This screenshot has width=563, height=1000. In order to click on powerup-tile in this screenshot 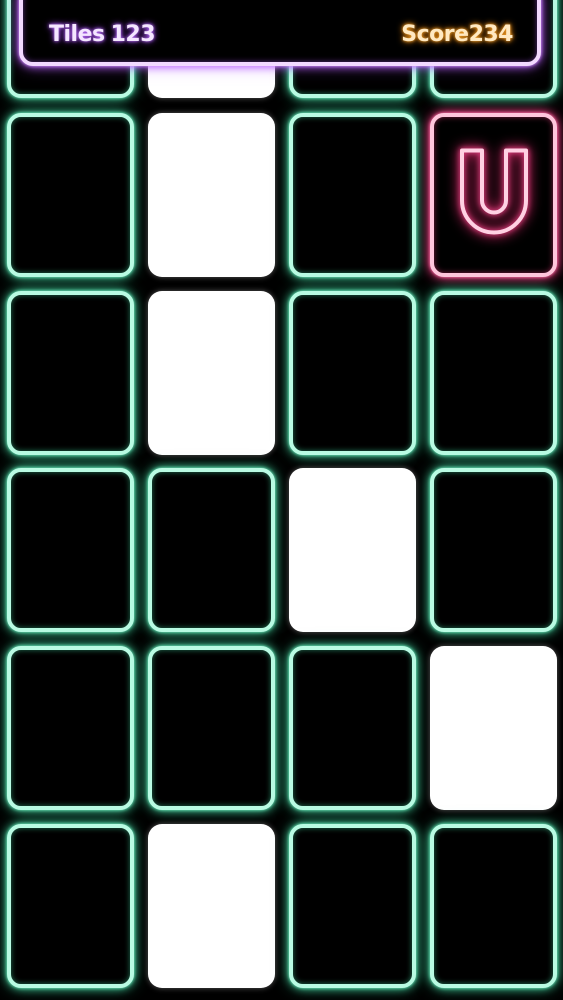, I will do `click(493, 195)`.